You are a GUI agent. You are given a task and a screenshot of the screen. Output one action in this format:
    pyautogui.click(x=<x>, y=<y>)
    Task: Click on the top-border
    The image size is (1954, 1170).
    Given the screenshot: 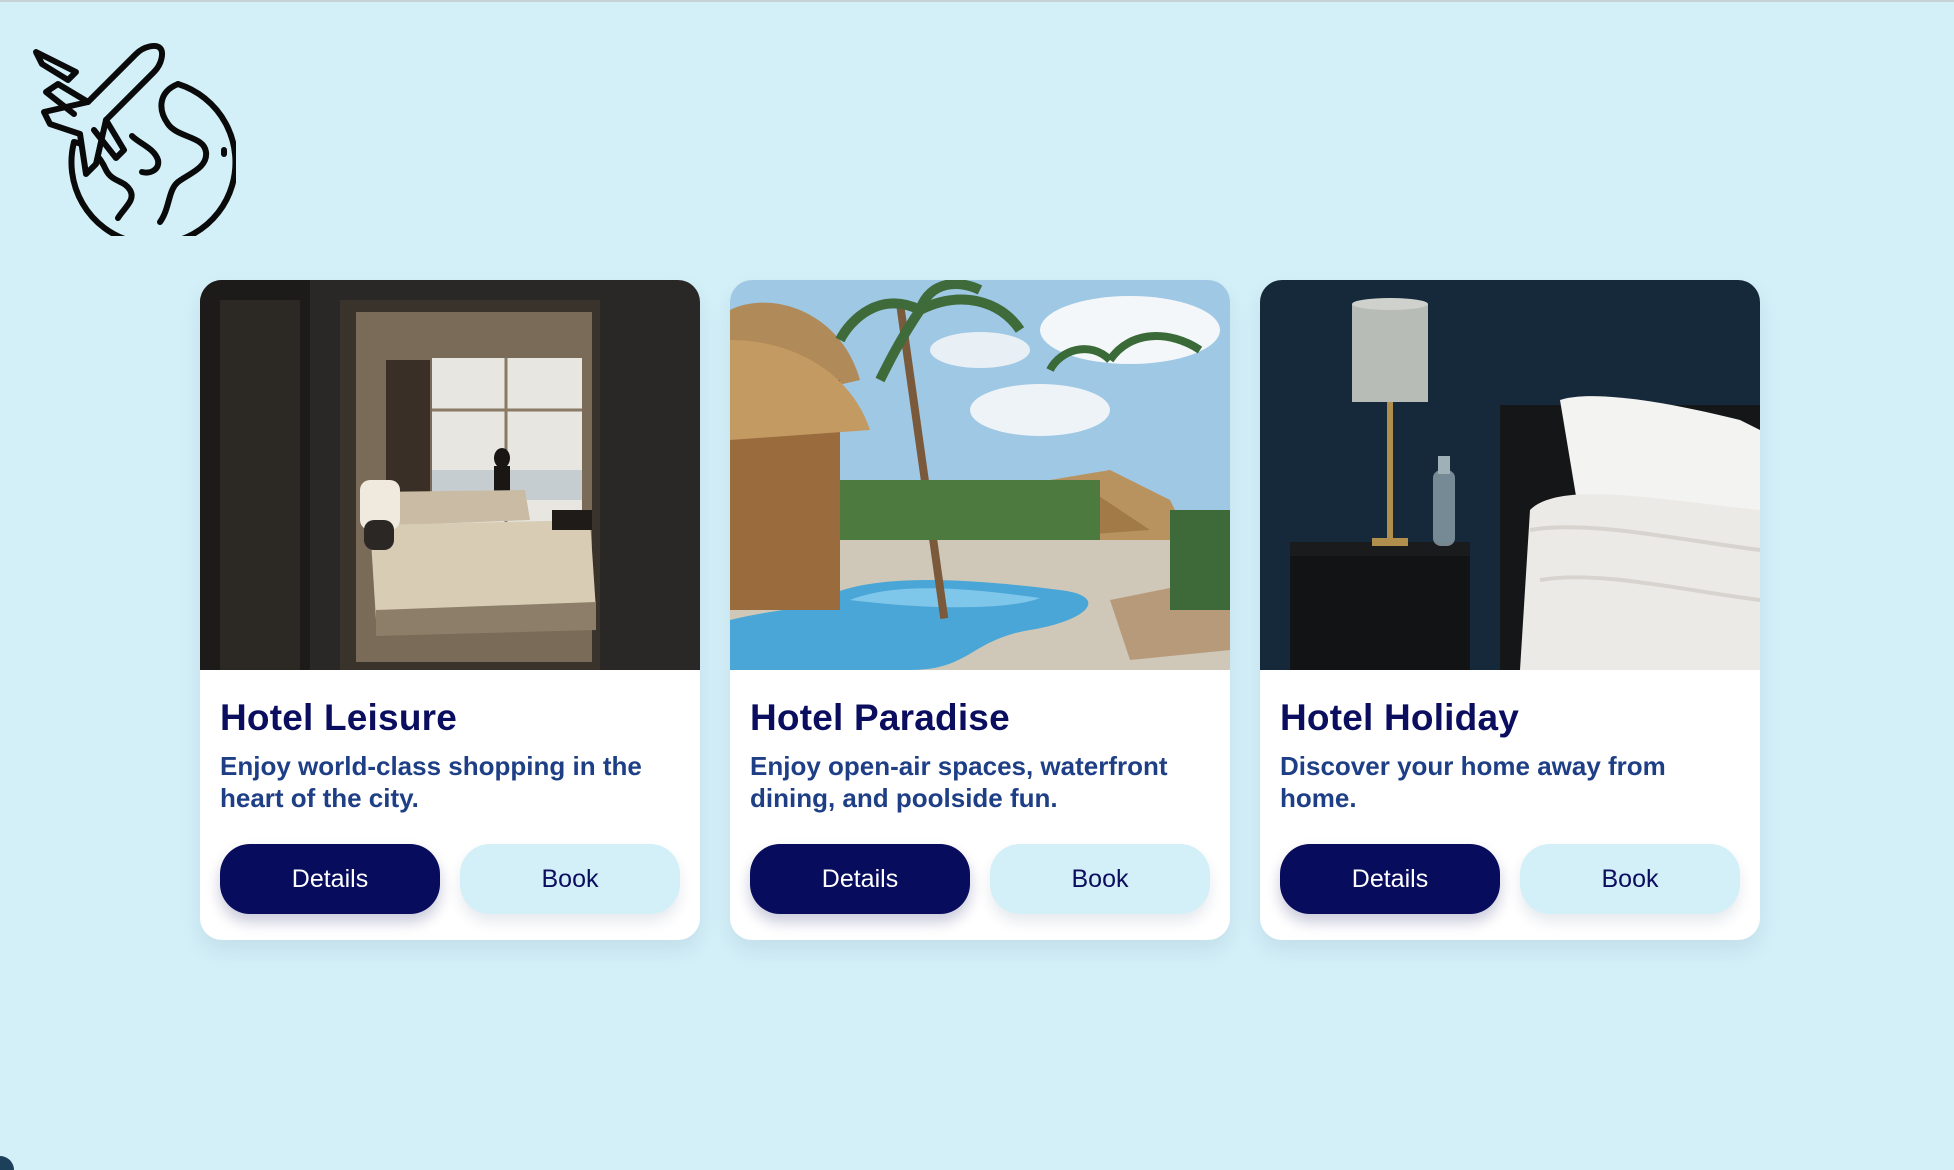 What is the action you would take?
    pyautogui.click(x=977, y=1)
    